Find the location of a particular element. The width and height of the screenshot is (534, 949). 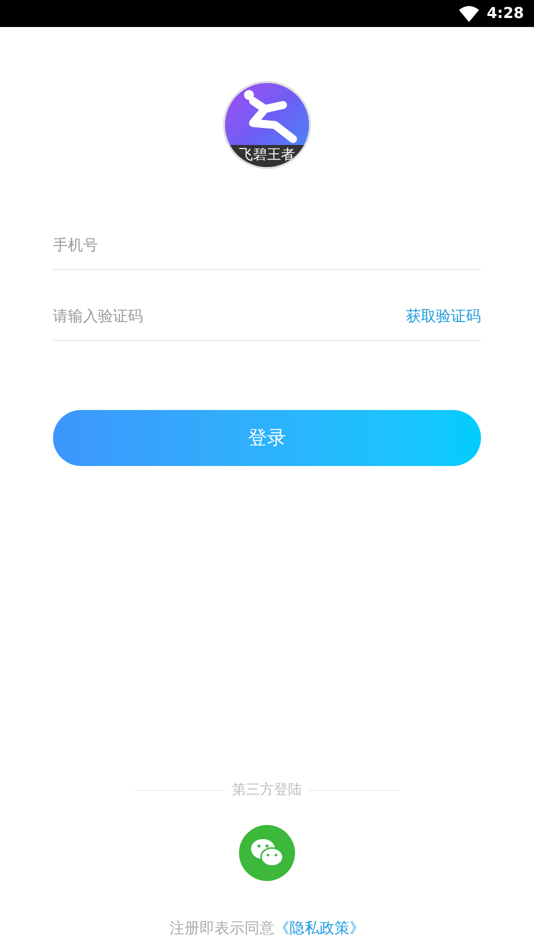

agreement-text: 注册即表示同意 is located at coordinates (222, 928).